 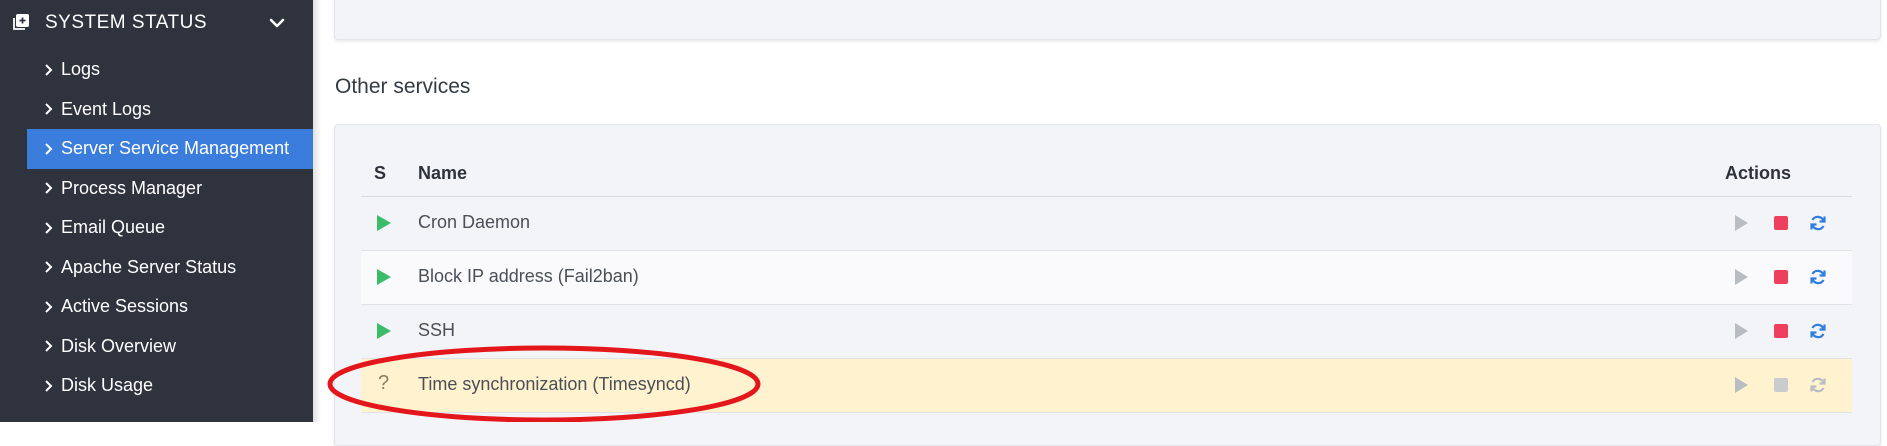 What do you see at coordinates (1106, 278) in the screenshot?
I see `table-row: Block IP address (Fail2ban)` at bounding box center [1106, 278].